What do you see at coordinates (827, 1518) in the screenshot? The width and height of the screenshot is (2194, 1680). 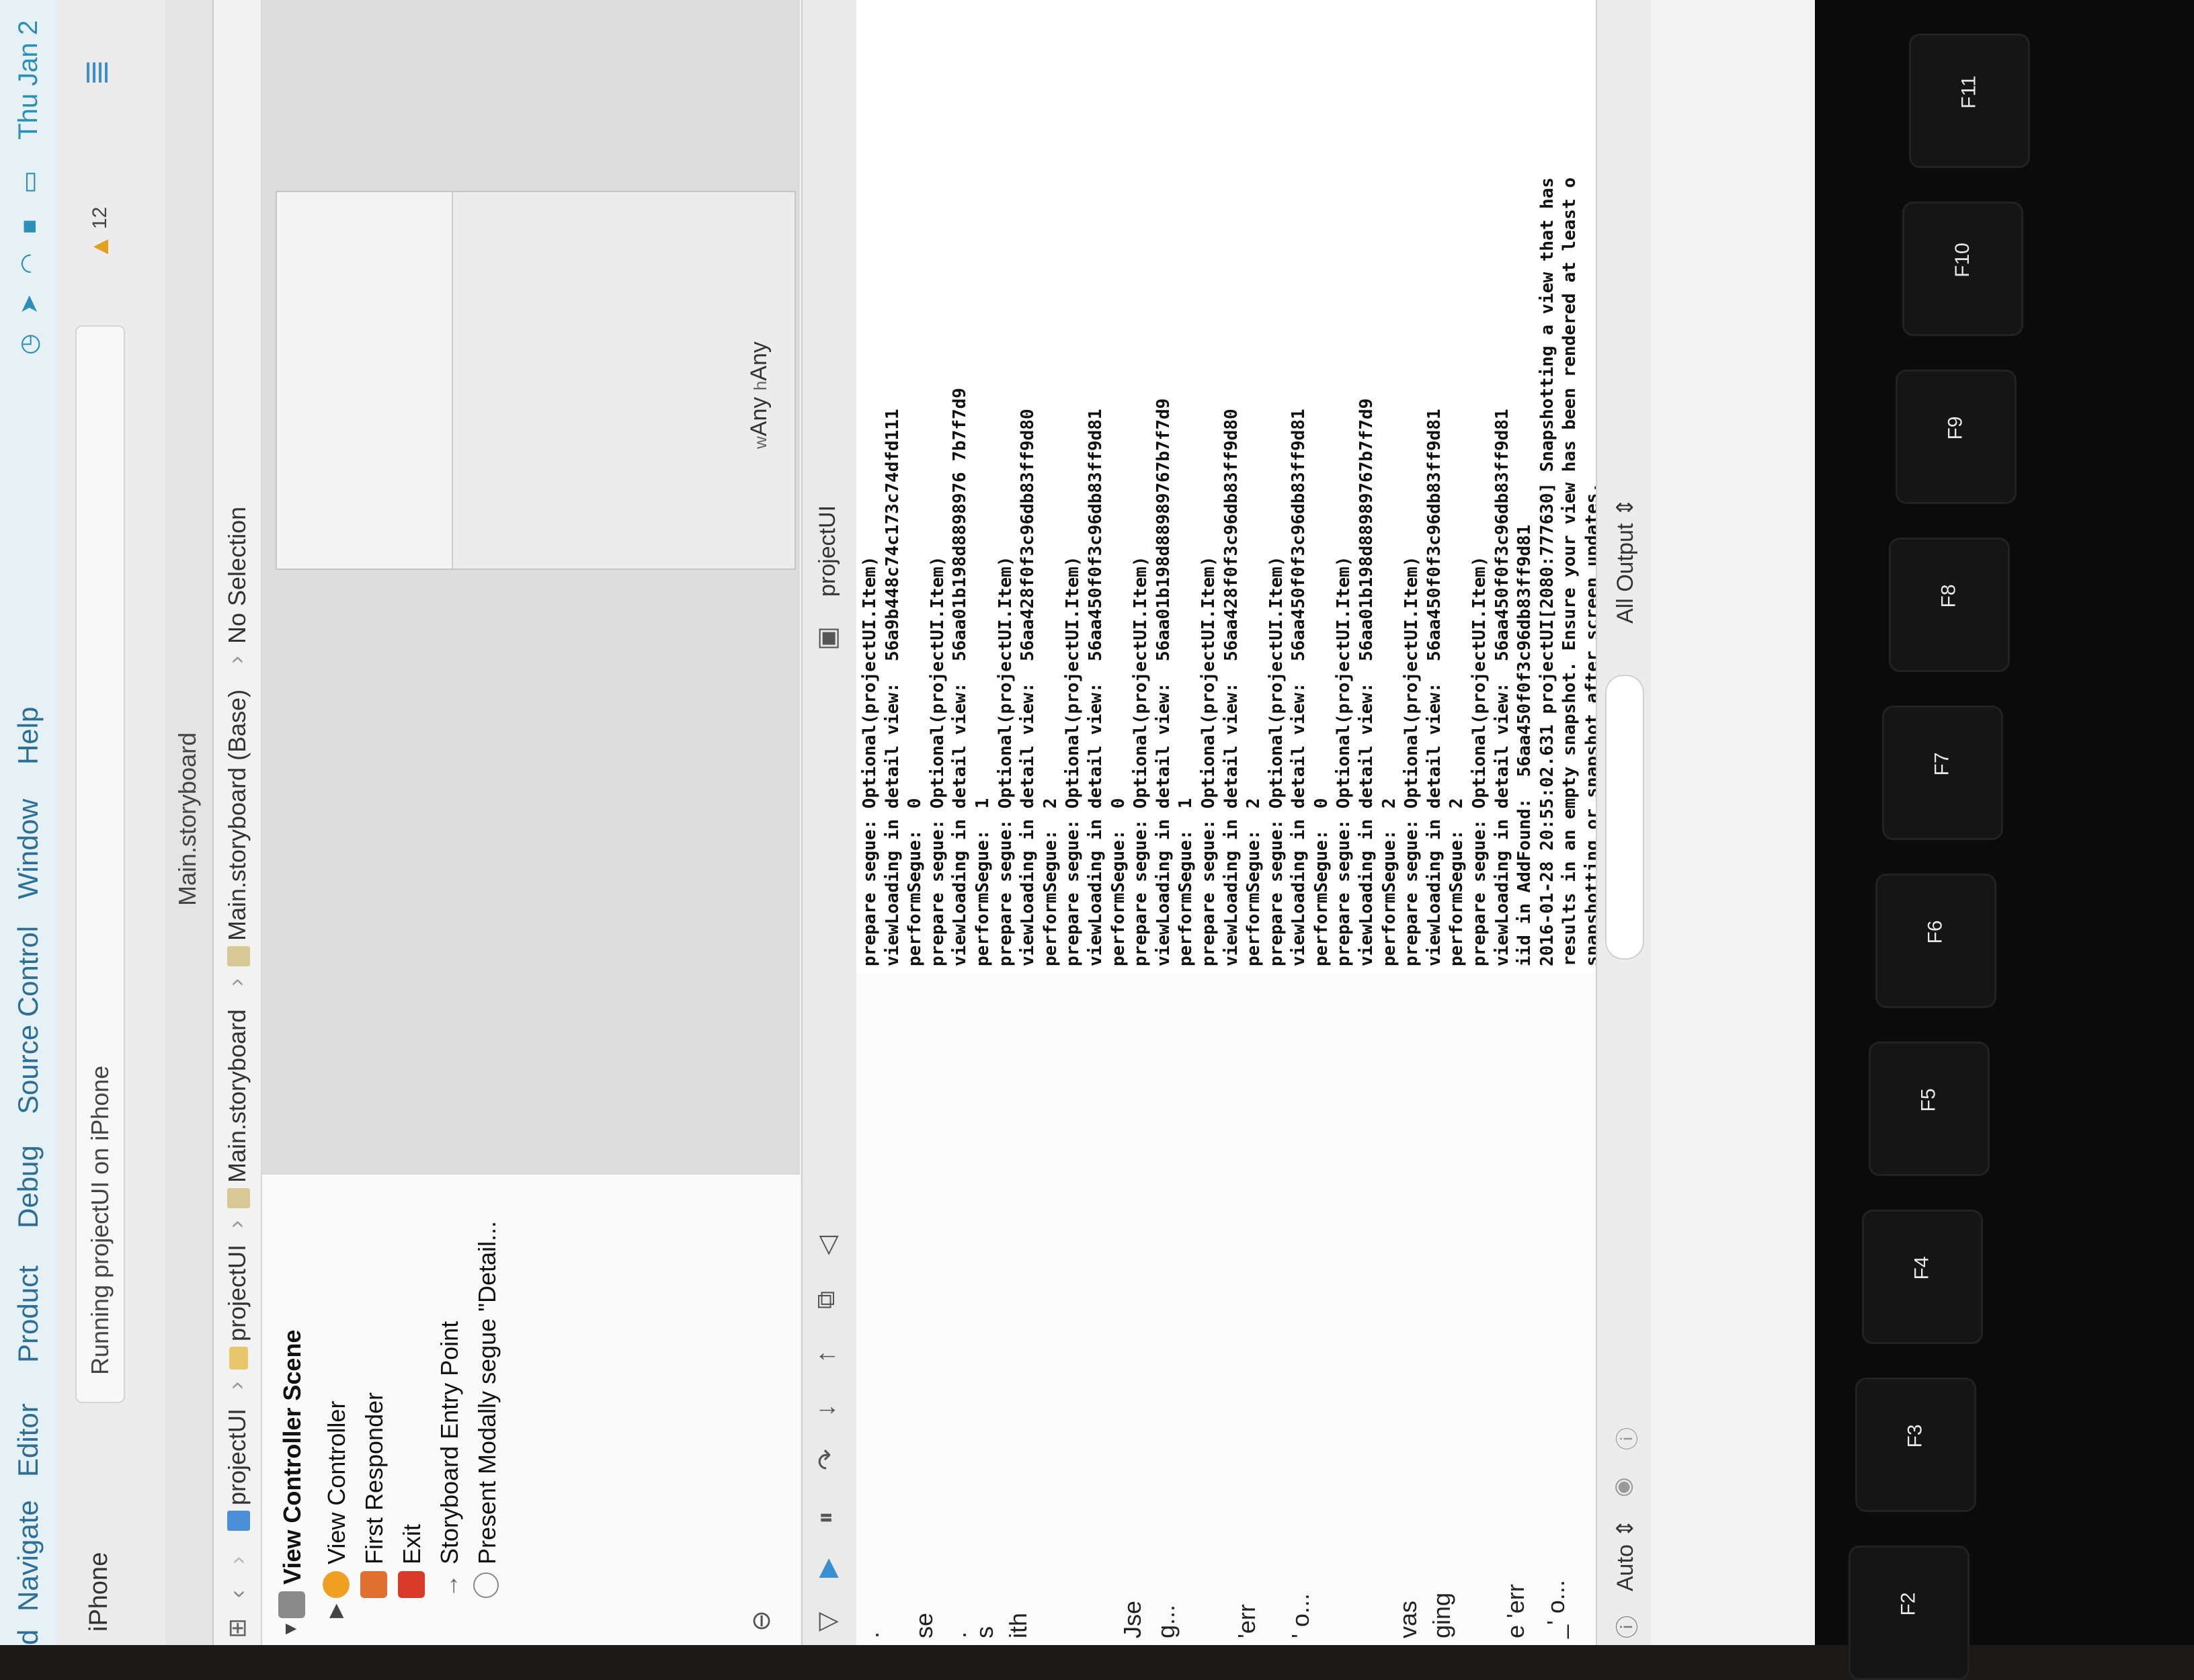 I see `pause-icon: ⏸` at bounding box center [827, 1518].